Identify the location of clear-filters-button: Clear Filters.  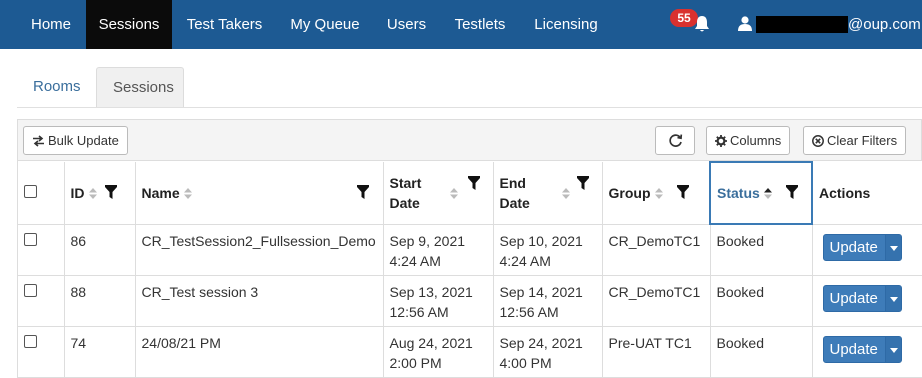
(855, 140).